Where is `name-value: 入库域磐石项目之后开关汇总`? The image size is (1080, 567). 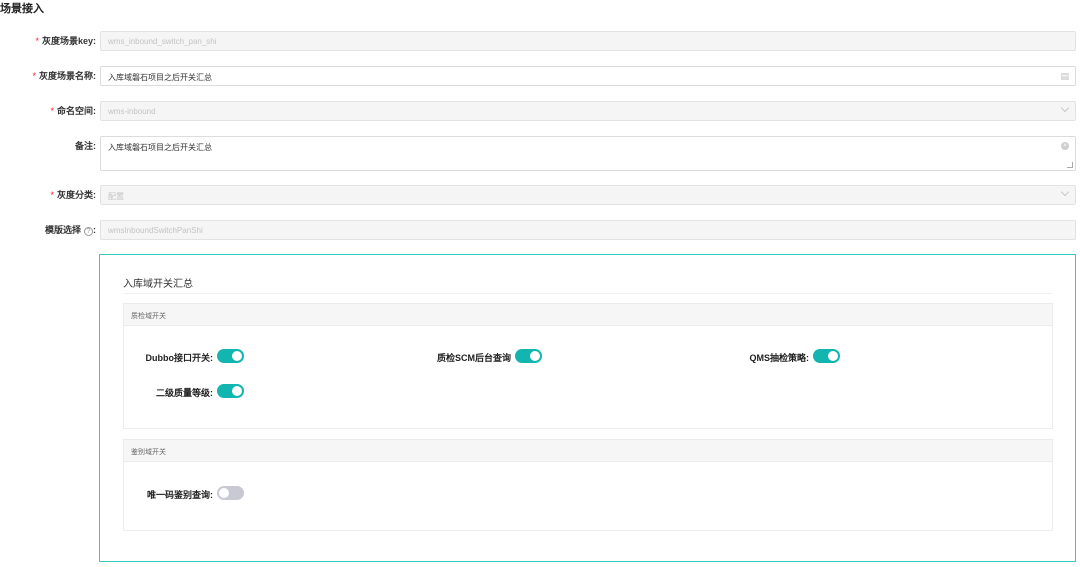
name-value: 入库域磐石项目之后开关汇总 is located at coordinates (160, 77).